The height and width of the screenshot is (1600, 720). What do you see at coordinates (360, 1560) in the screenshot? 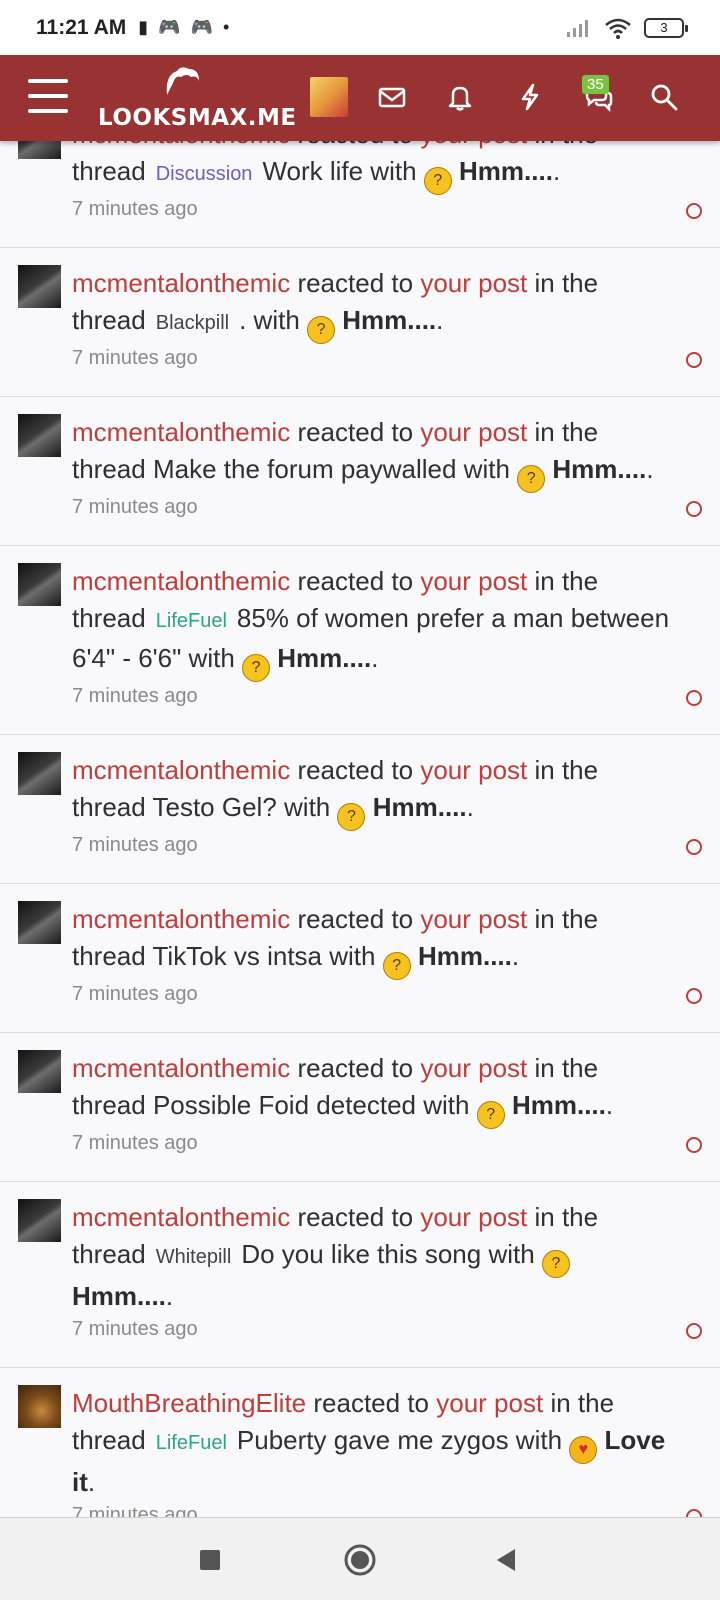
I see `home-icon` at bounding box center [360, 1560].